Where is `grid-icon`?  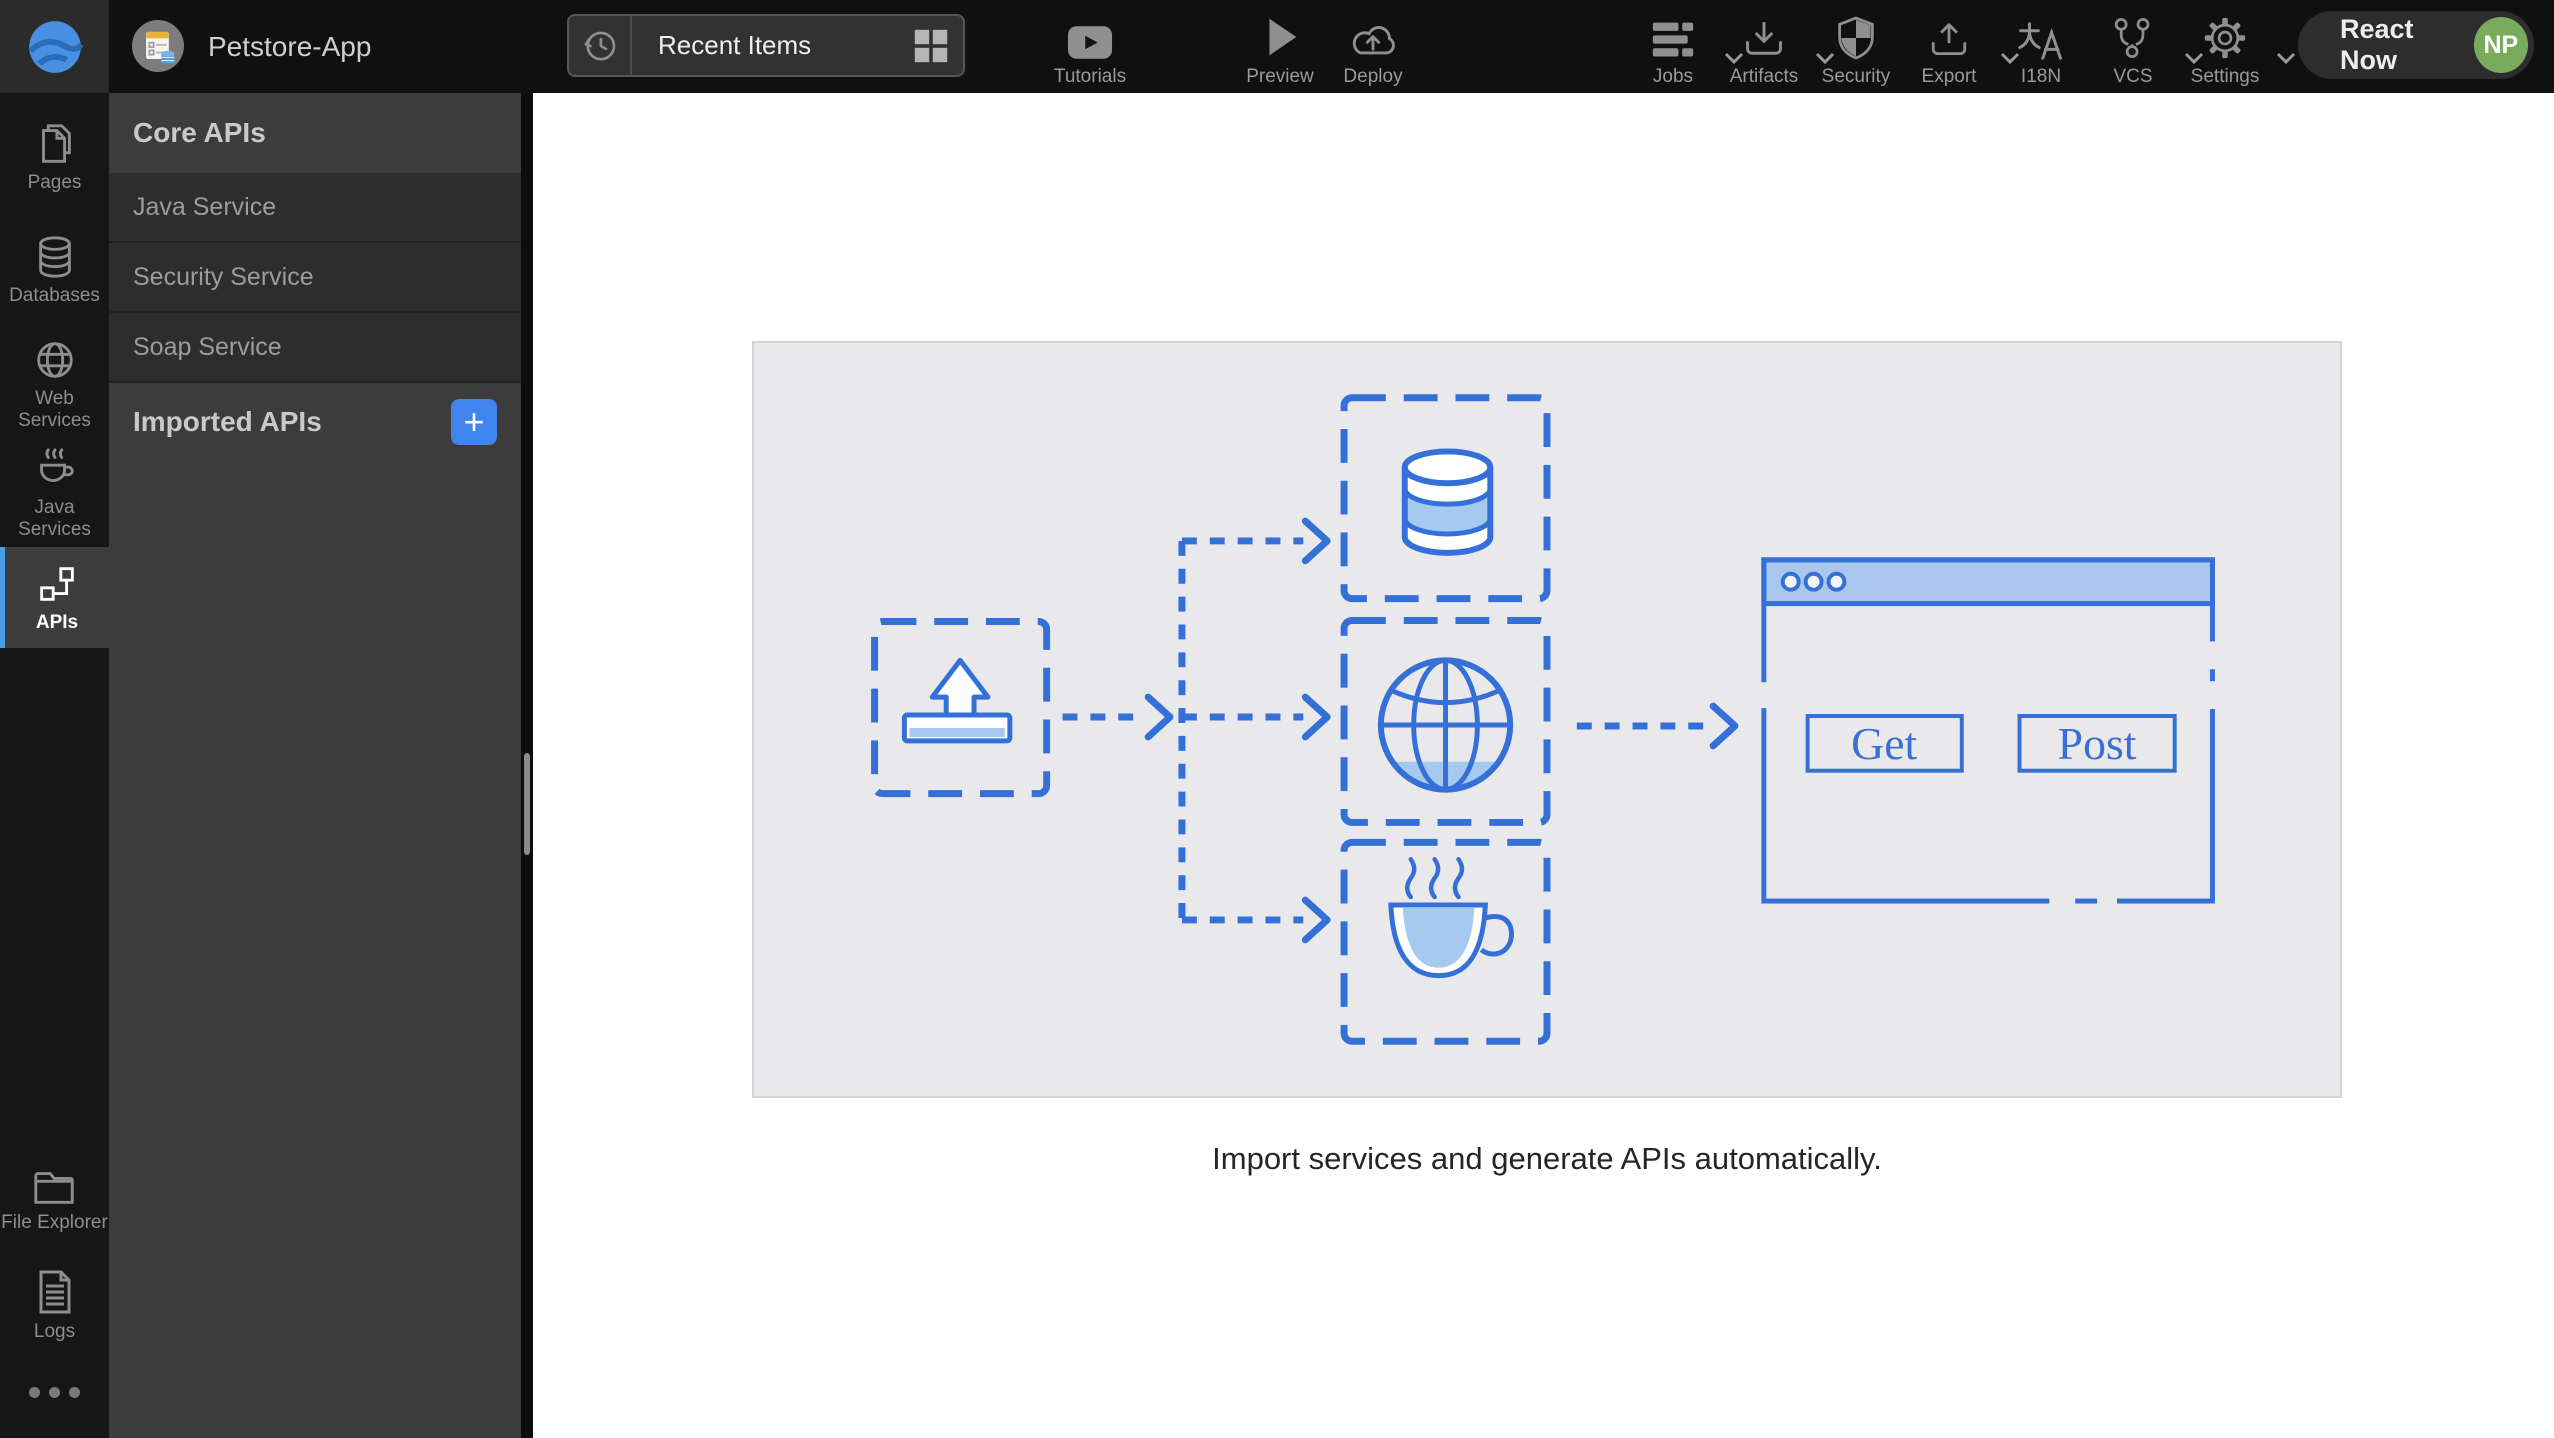
grid-icon is located at coordinates (931, 46).